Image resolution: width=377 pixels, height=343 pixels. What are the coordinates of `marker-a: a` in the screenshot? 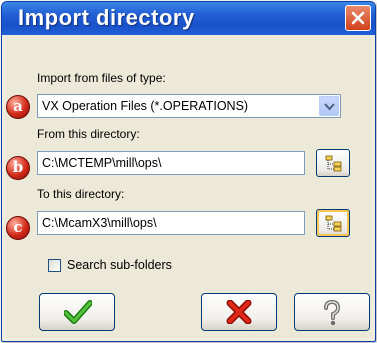 It's located at (18, 107).